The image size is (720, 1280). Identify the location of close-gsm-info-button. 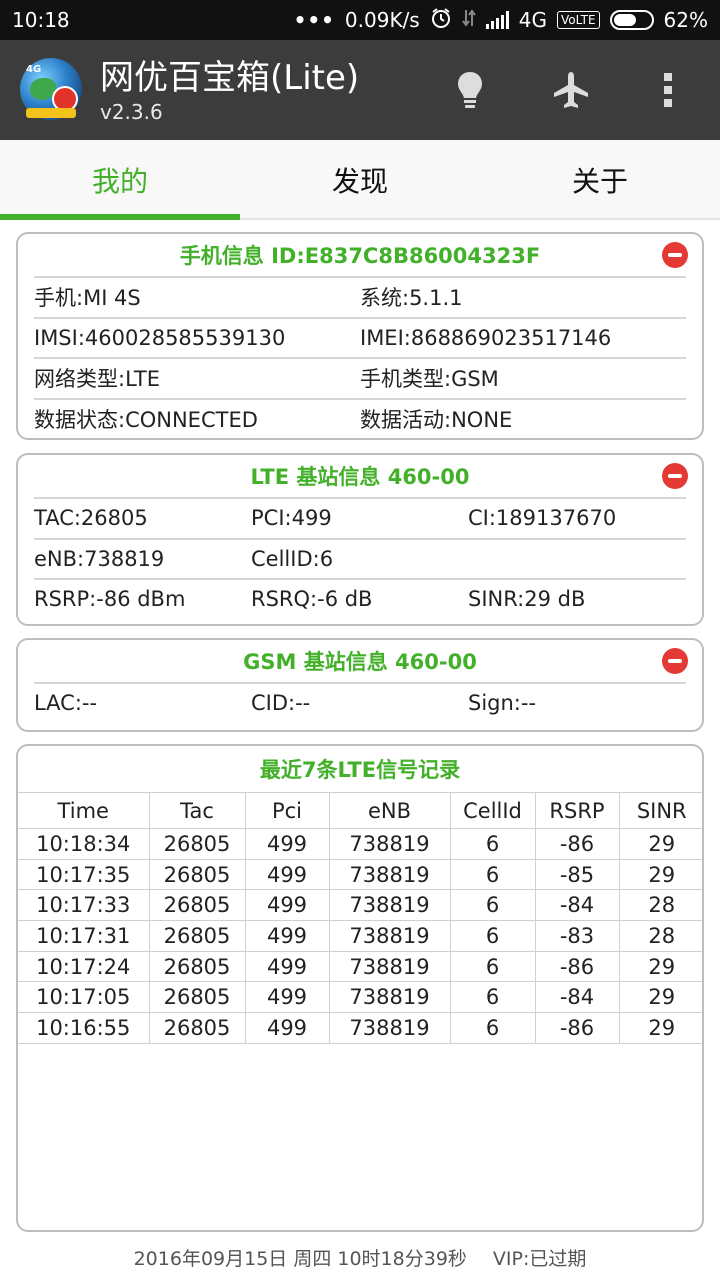
(675, 661).